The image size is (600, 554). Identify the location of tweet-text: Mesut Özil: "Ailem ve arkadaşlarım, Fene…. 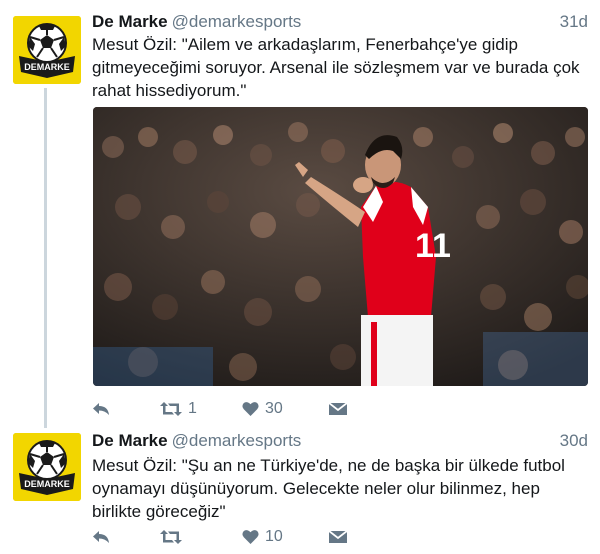
(336, 67).